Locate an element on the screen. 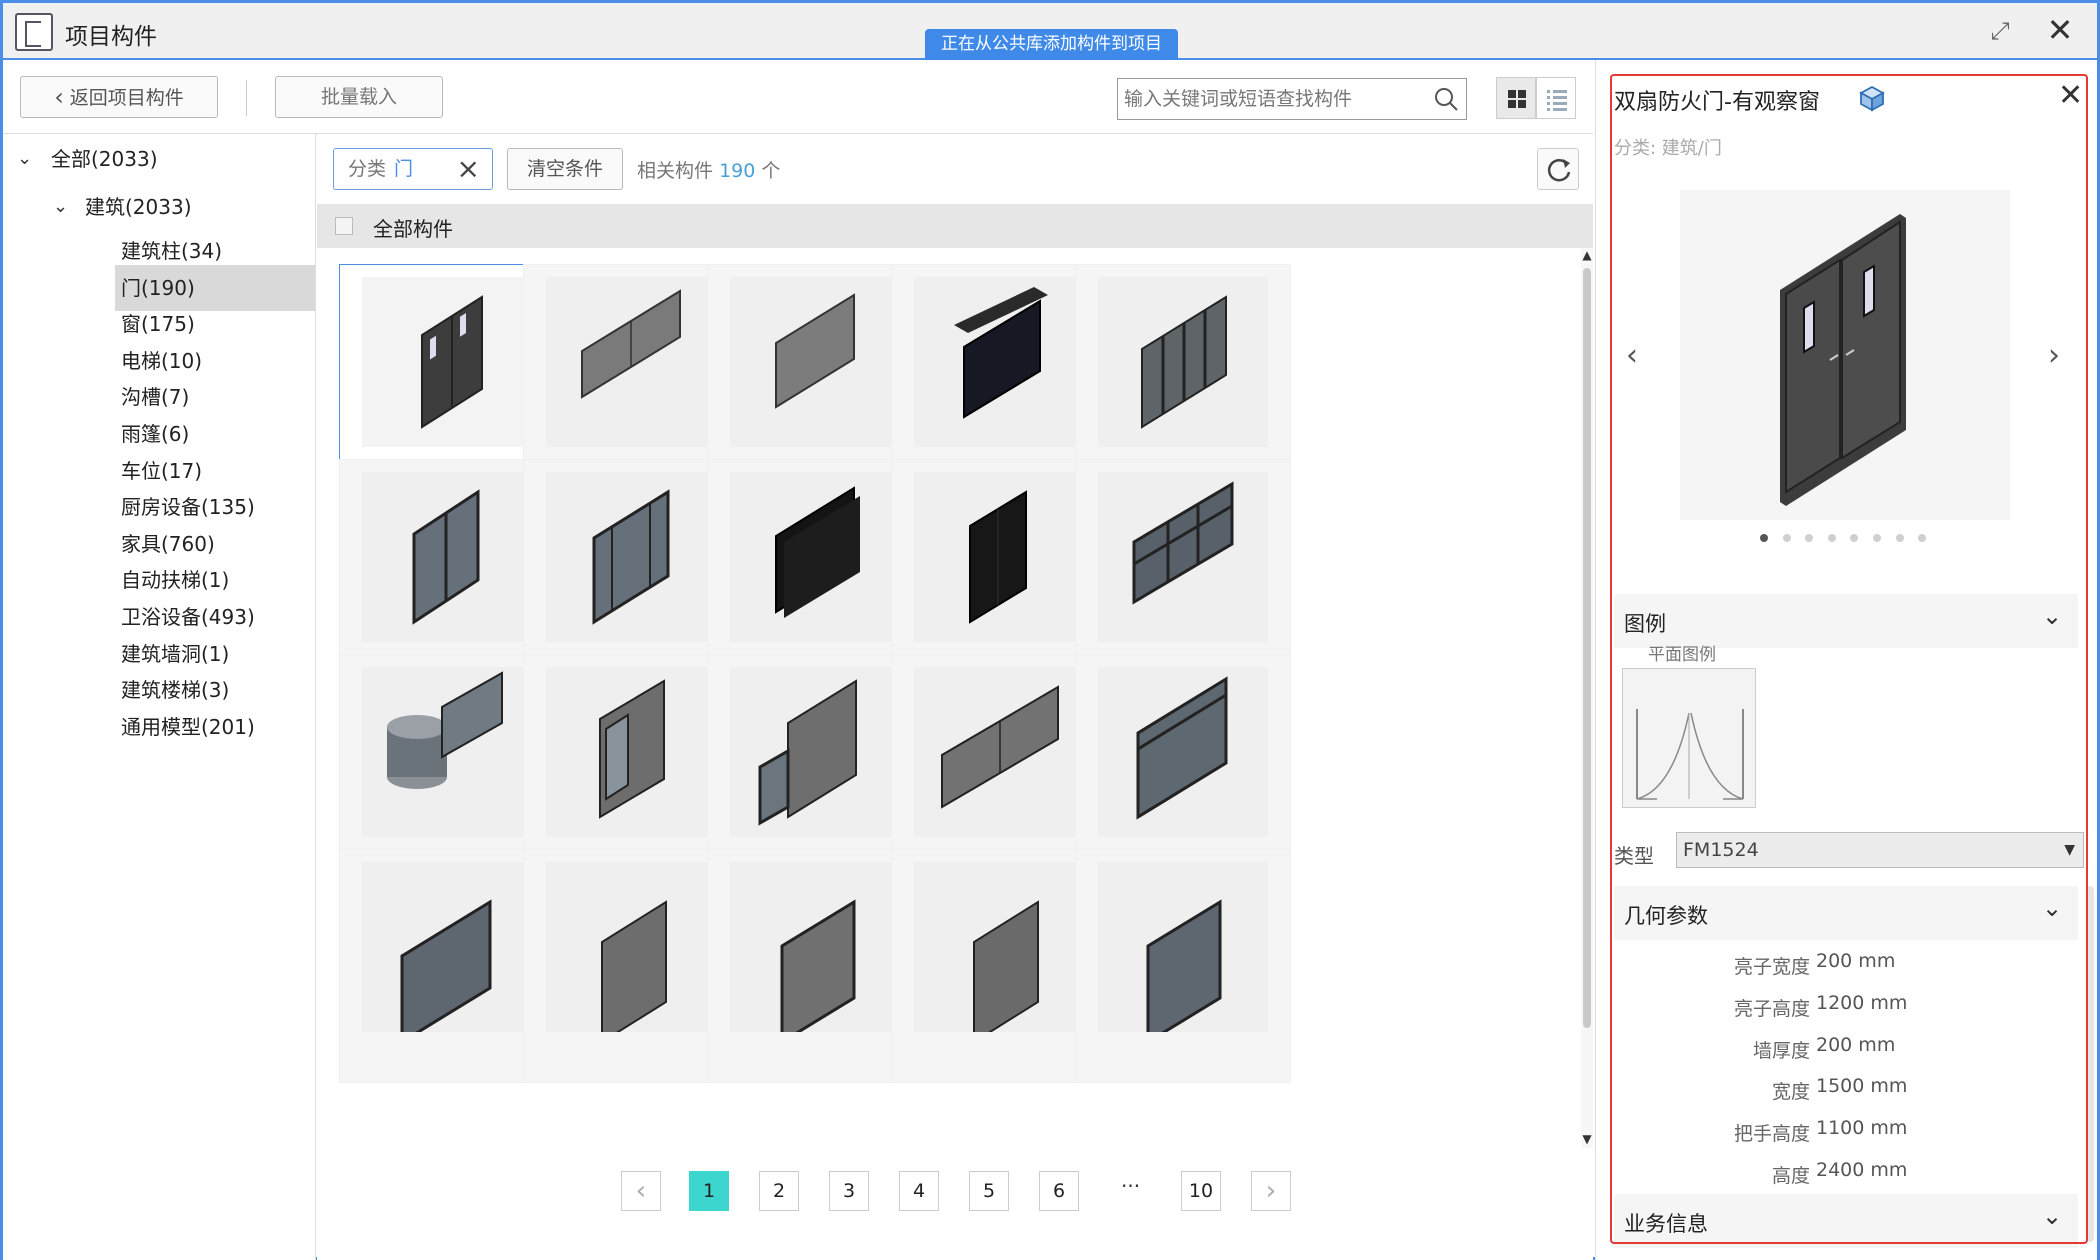  param-name: 把手高度 is located at coordinates (1771, 1134).